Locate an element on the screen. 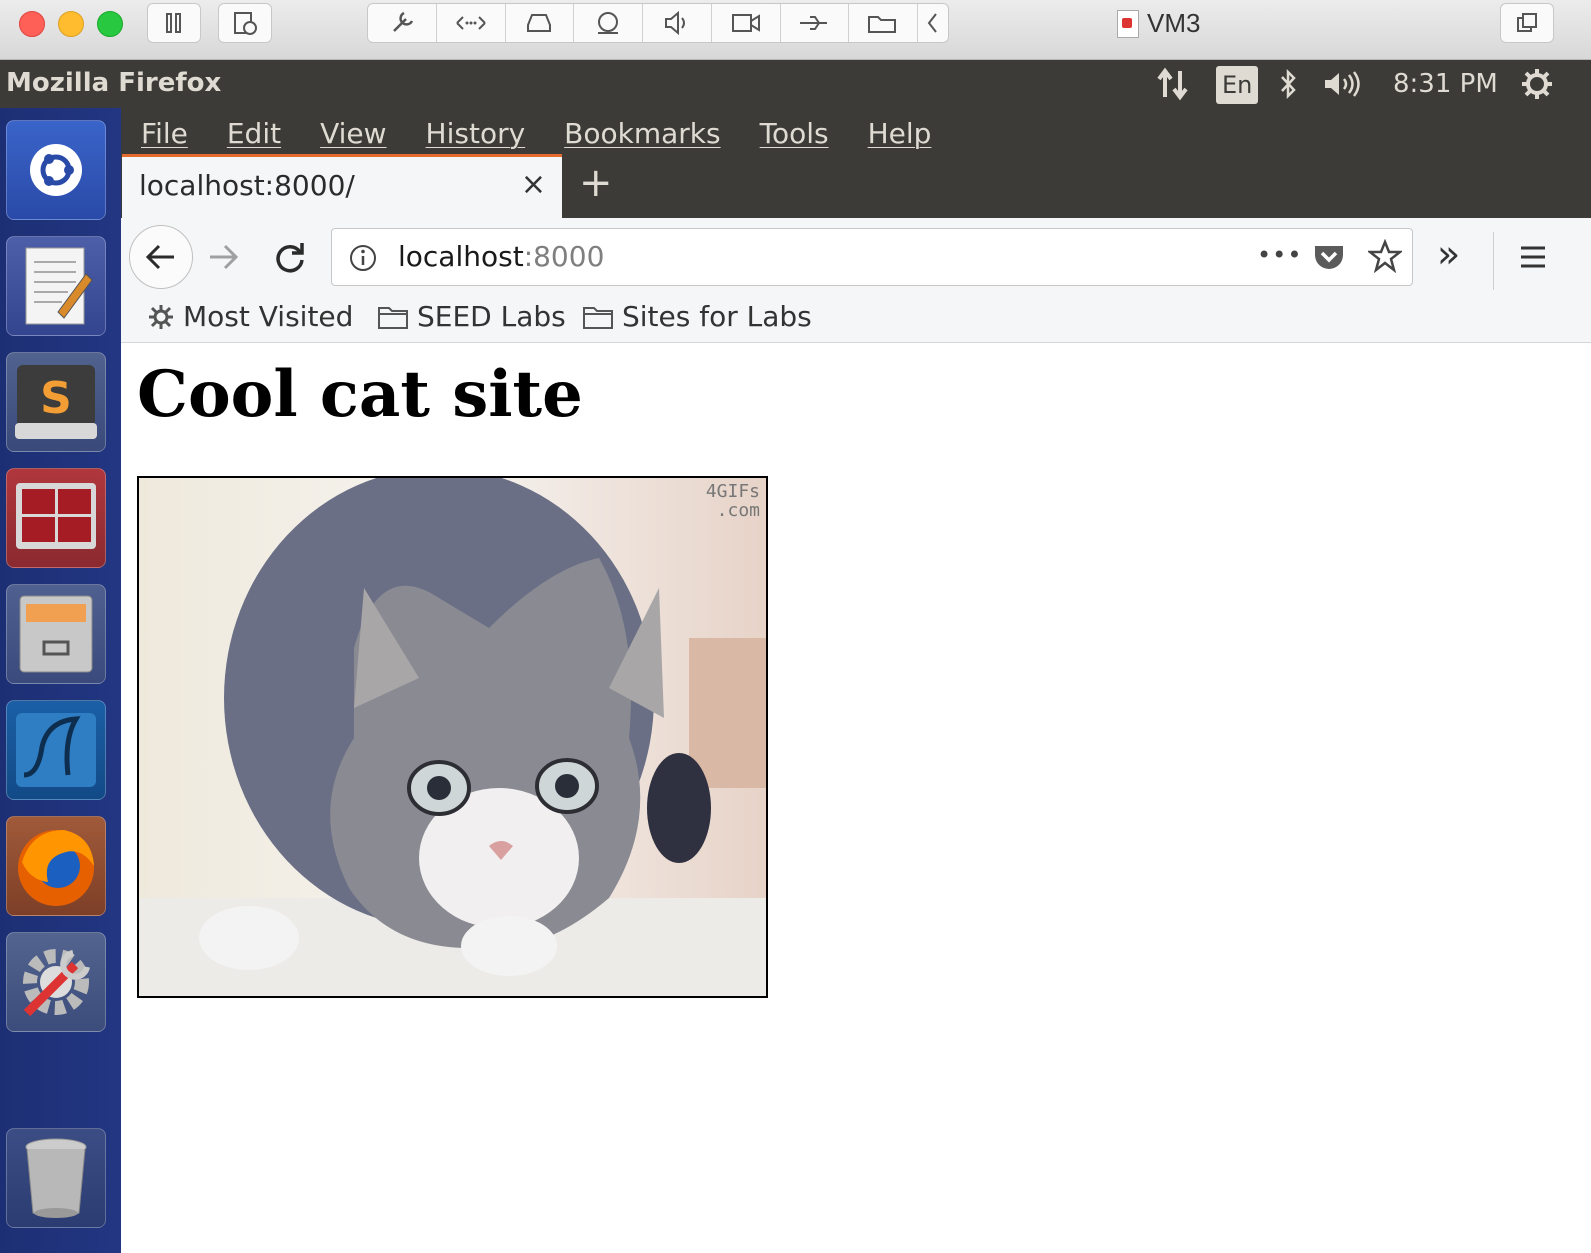 The image size is (1591, 1253). reload-button is located at coordinates (290, 259).